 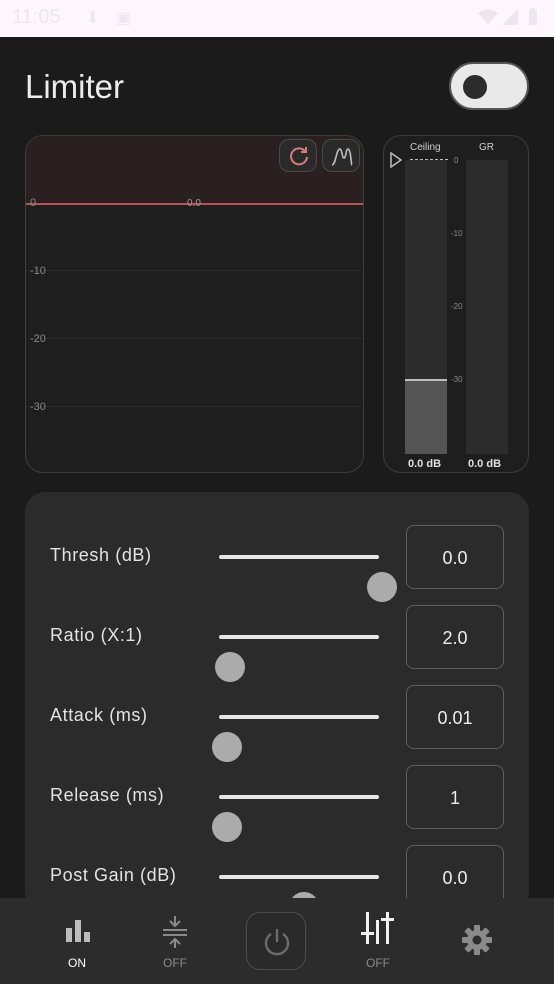 I want to click on ceiling-handle-icon, so click(x=396, y=160).